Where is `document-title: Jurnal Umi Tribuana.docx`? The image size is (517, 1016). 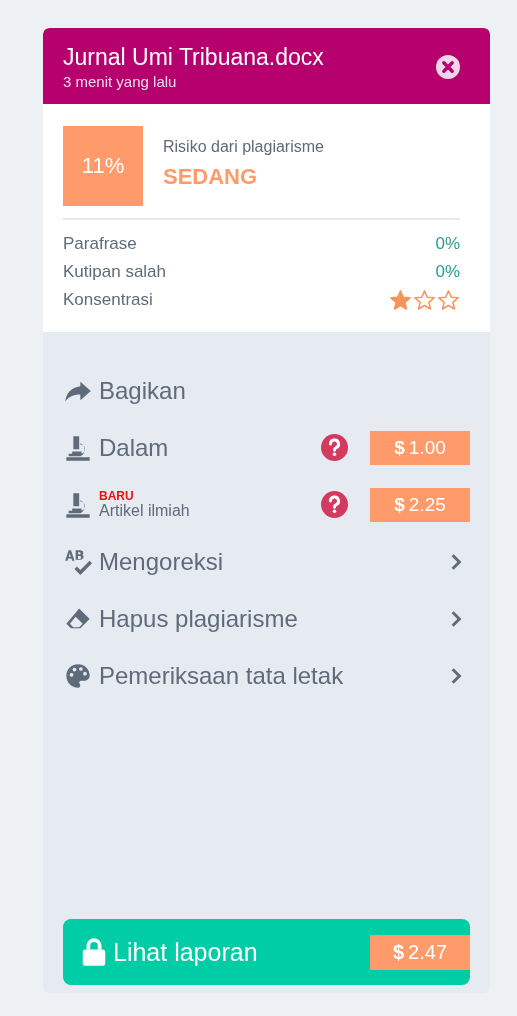 document-title: Jurnal Umi Tribuana.docx is located at coordinates (194, 57).